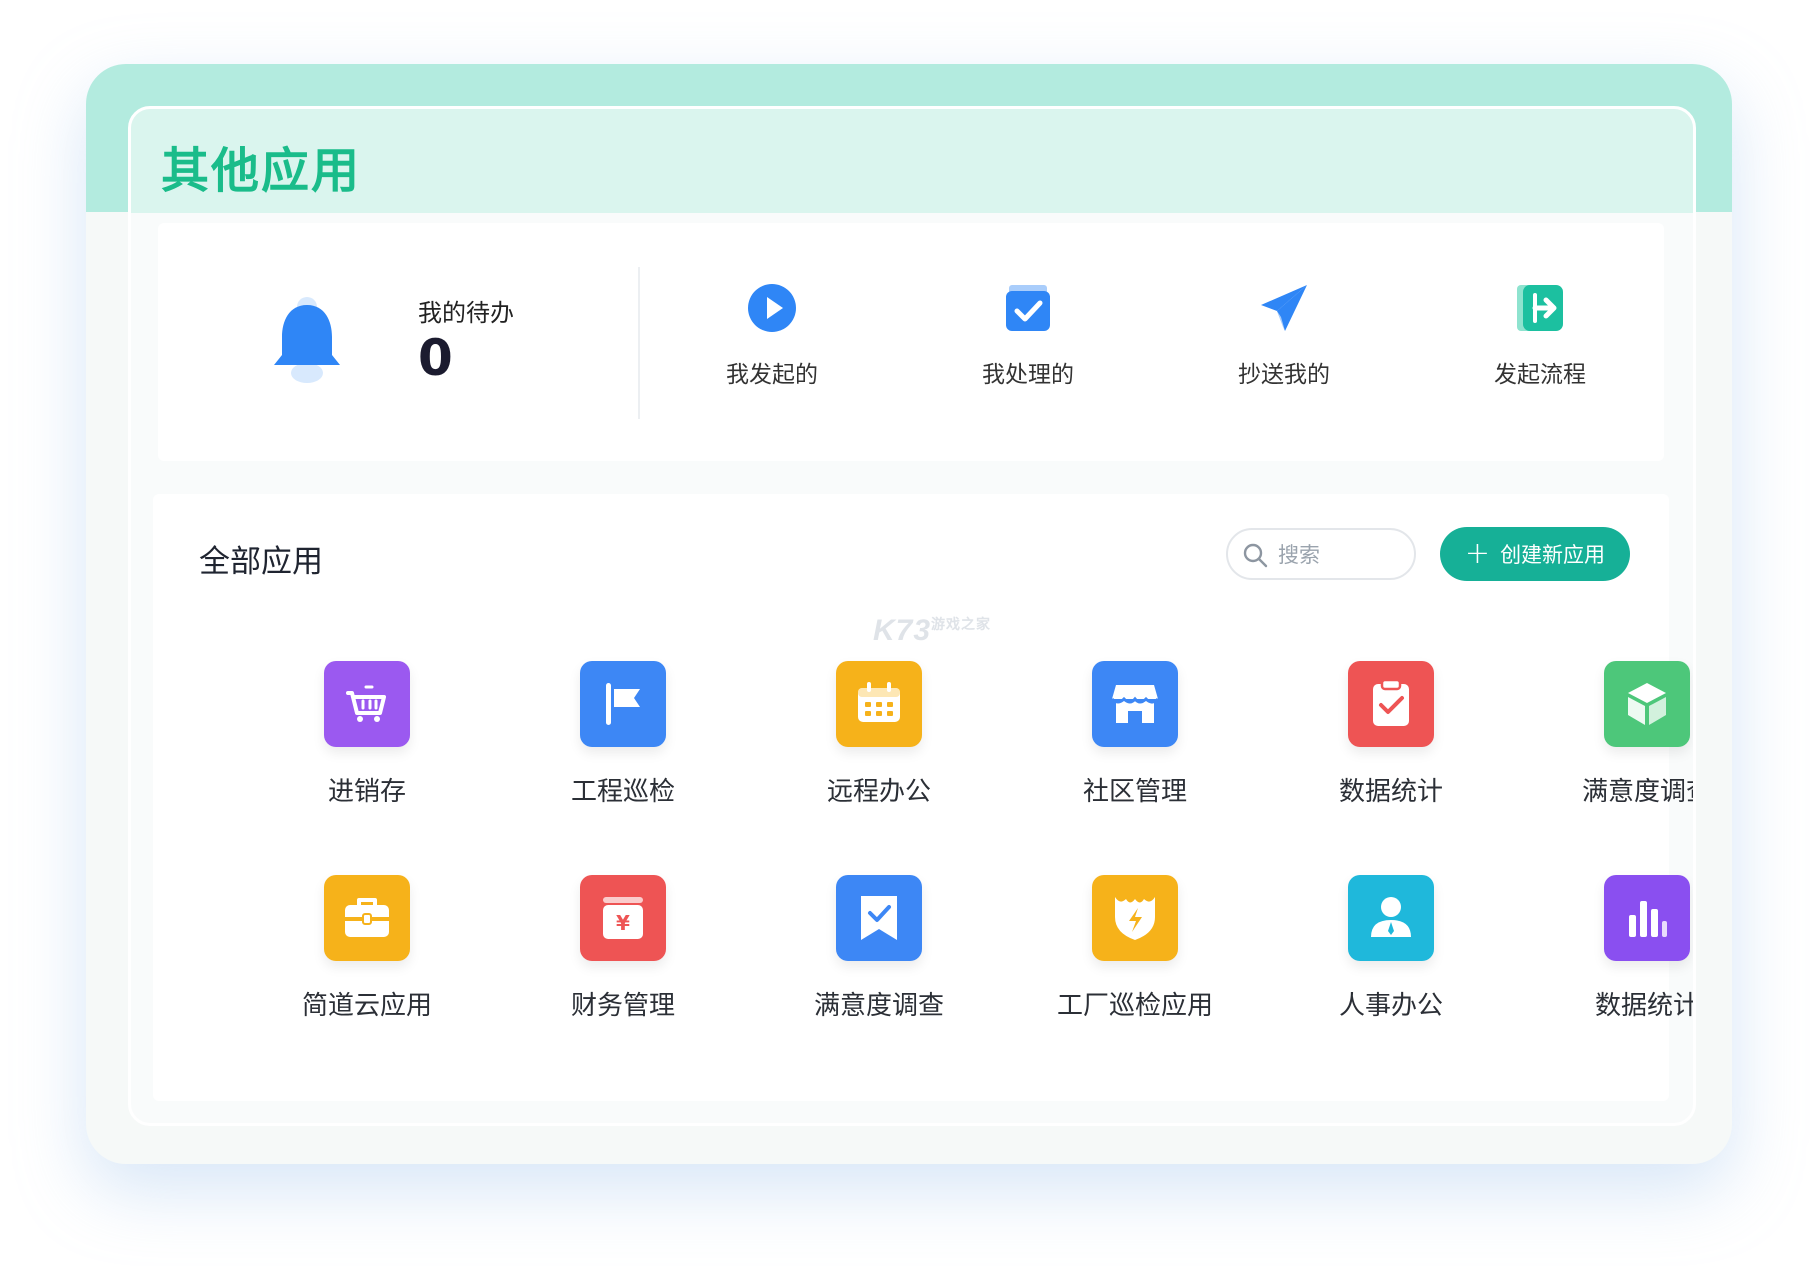 The image size is (1810, 1266). I want to click on calendar-icon, so click(879, 704).